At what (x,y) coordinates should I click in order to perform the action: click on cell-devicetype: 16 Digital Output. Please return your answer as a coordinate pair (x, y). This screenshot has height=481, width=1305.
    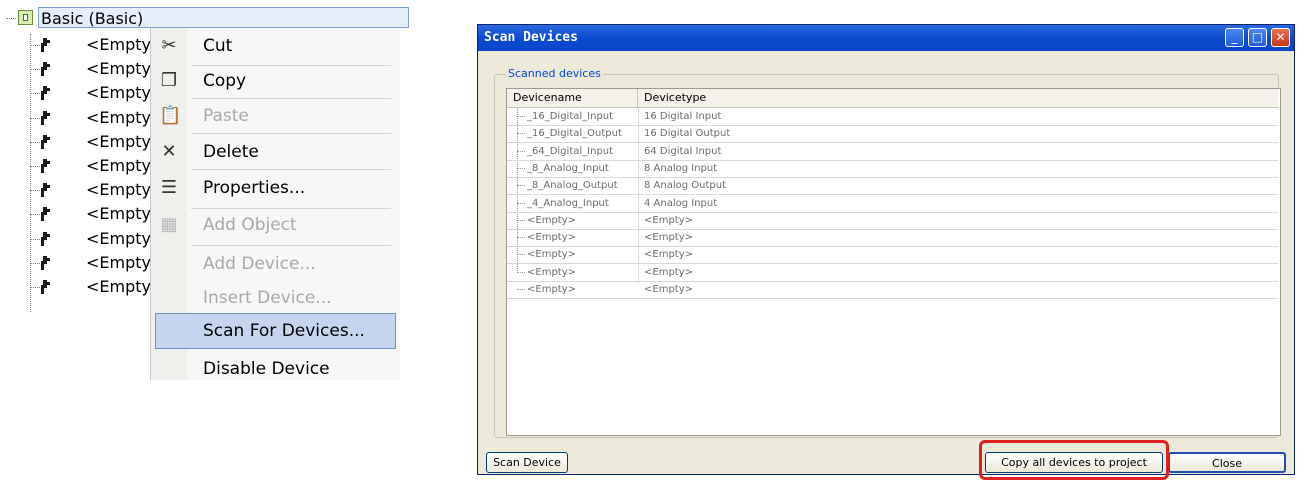
    Looking at the image, I should click on (687, 134).